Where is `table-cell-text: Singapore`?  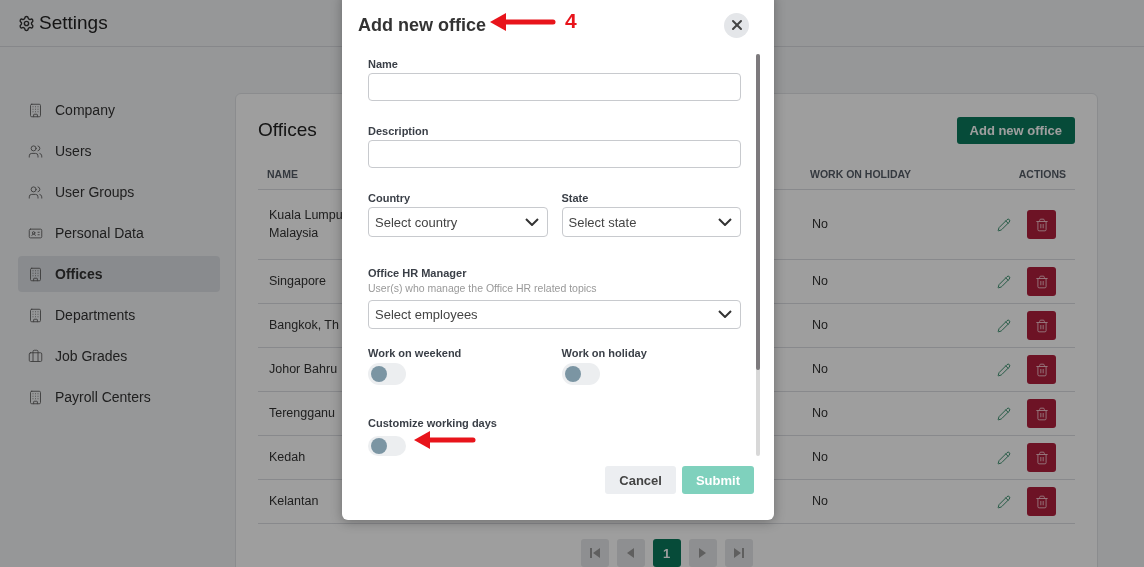 table-cell-text: Singapore is located at coordinates (297, 281).